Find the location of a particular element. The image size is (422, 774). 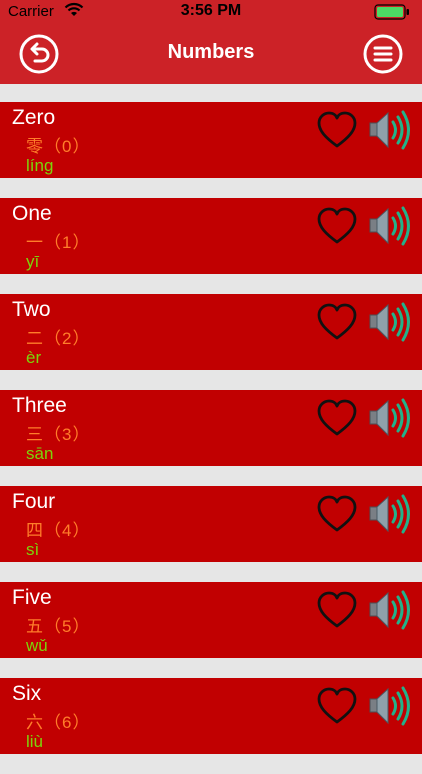

navigation-bar: Numbers is located at coordinates (211, 54).